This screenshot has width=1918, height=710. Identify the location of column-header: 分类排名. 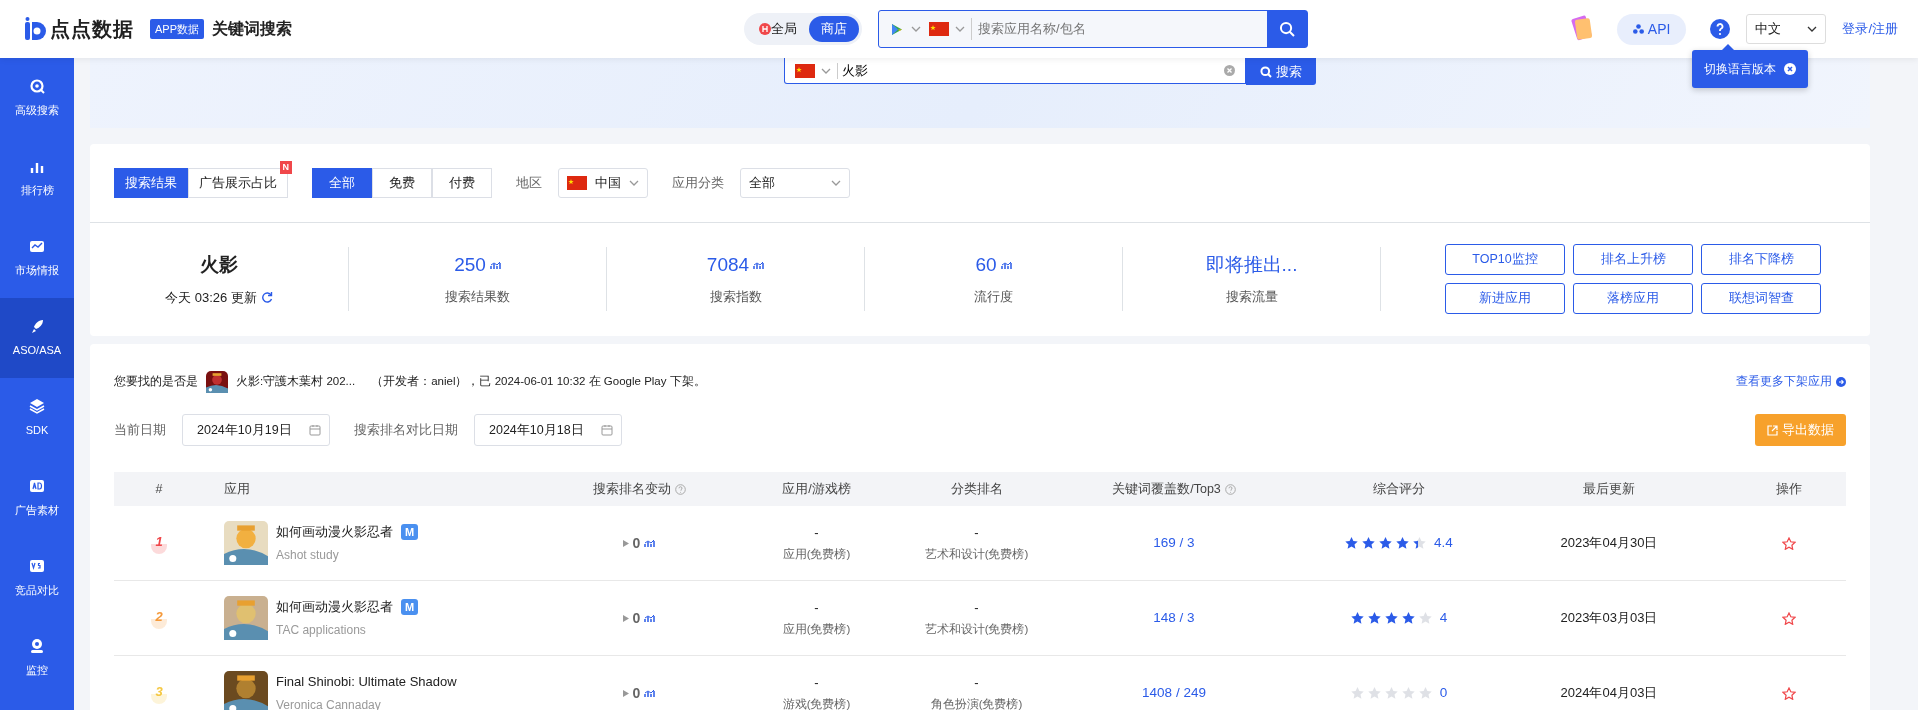
(976, 489).